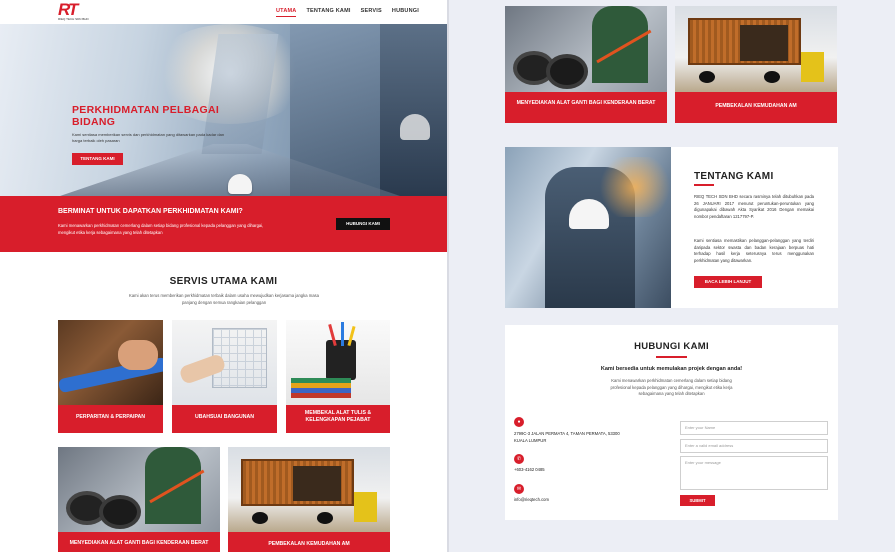 This screenshot has height=552, width=895. I want to click on email-icon: ✉, so click(519, 489).